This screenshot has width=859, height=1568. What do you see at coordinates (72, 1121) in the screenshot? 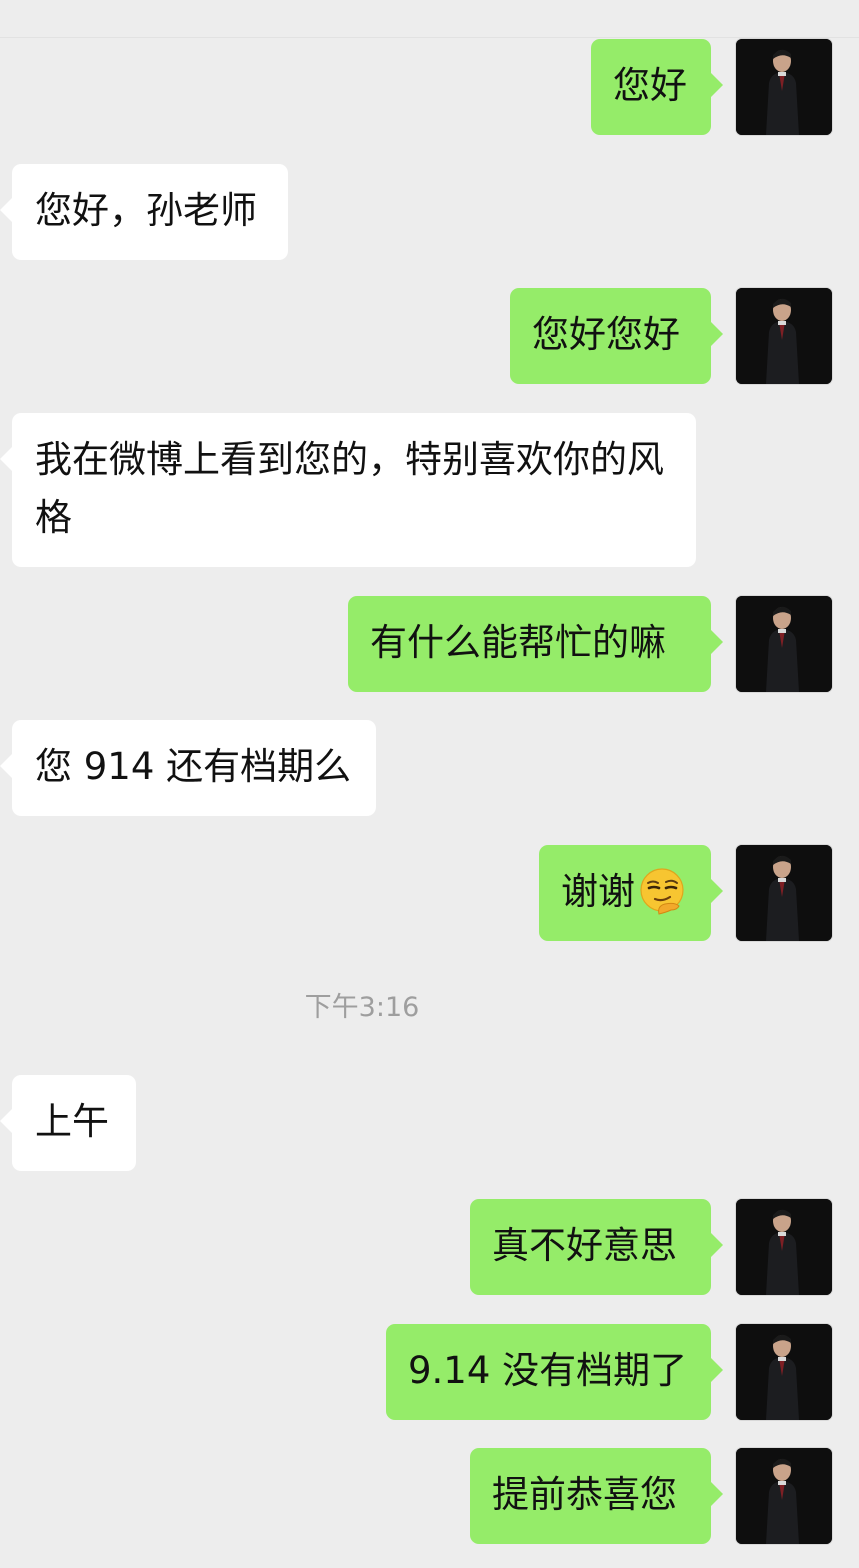
I see `message-text: 上午` at bounding box center [72, 1121].